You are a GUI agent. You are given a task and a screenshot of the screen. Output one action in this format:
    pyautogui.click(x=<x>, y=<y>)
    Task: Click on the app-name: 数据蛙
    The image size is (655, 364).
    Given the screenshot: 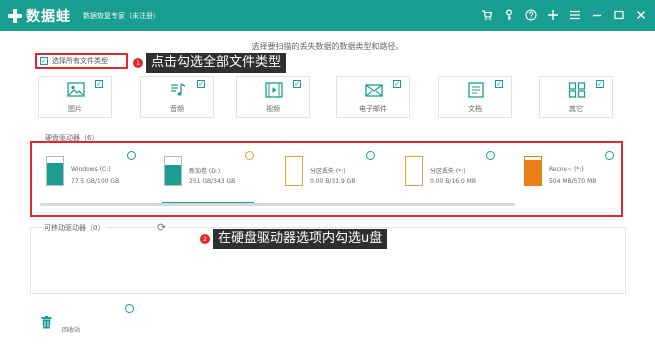 What is the action you would take?
    pyautogui.click(x=48, y=16)
    